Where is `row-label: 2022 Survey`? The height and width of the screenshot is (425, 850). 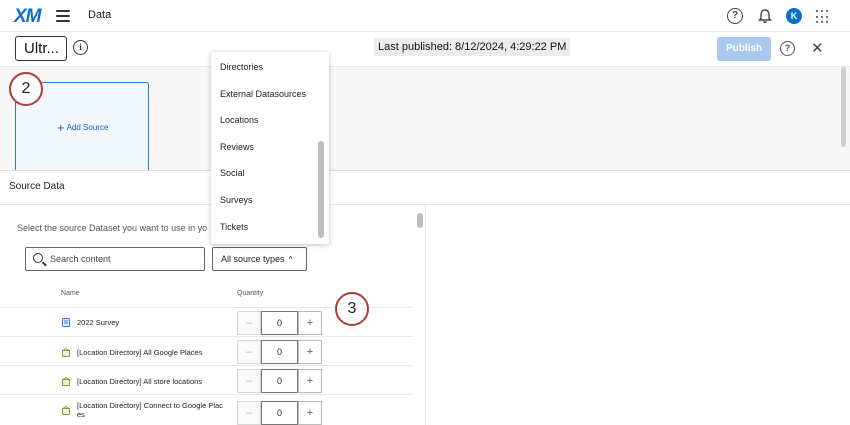 row-label: 2022 Survey is located at coordinates (98, 322).